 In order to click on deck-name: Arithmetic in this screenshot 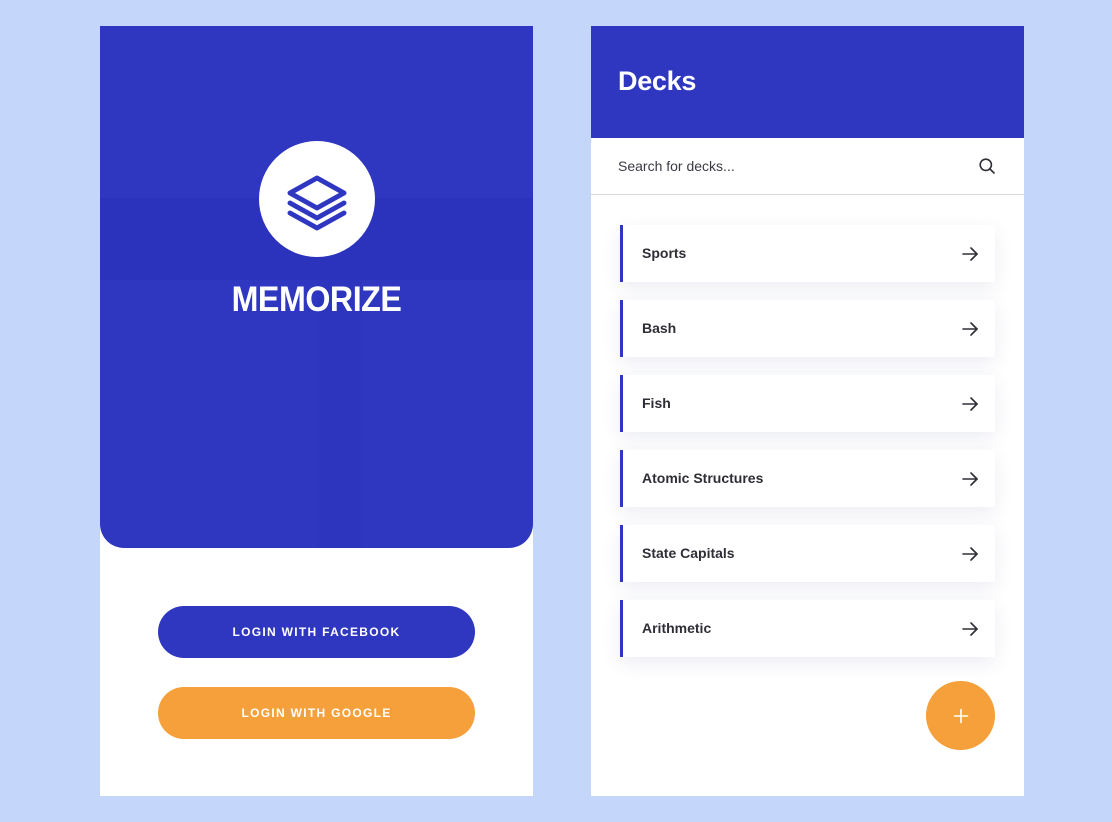, I will do `click(677, 628)`.